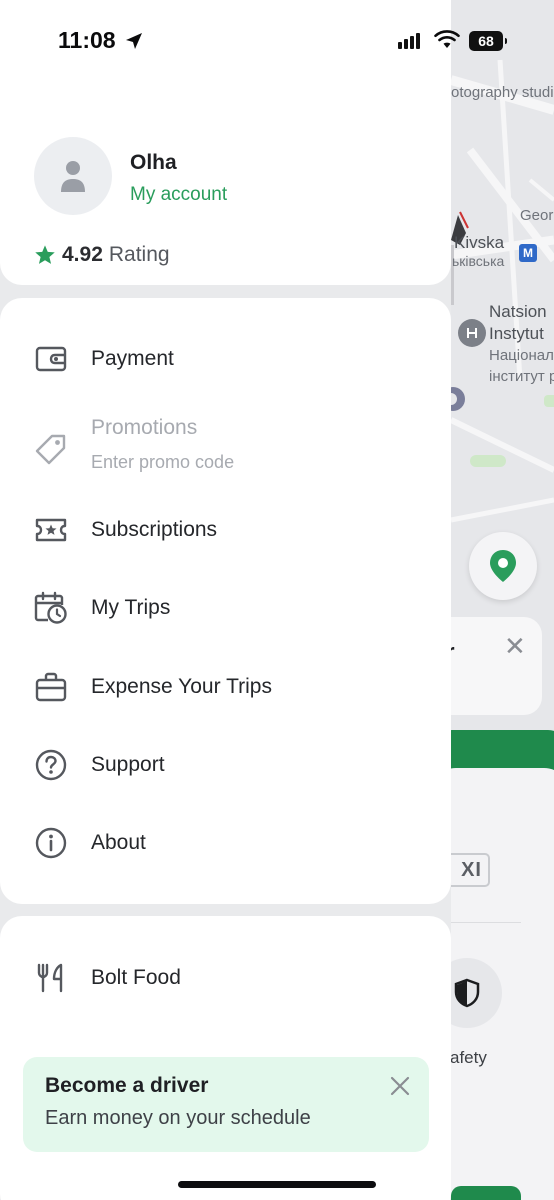 The height and width of the screenshot is (1200, 554). I want to click on ticket-star-icon, so click(51, 530).